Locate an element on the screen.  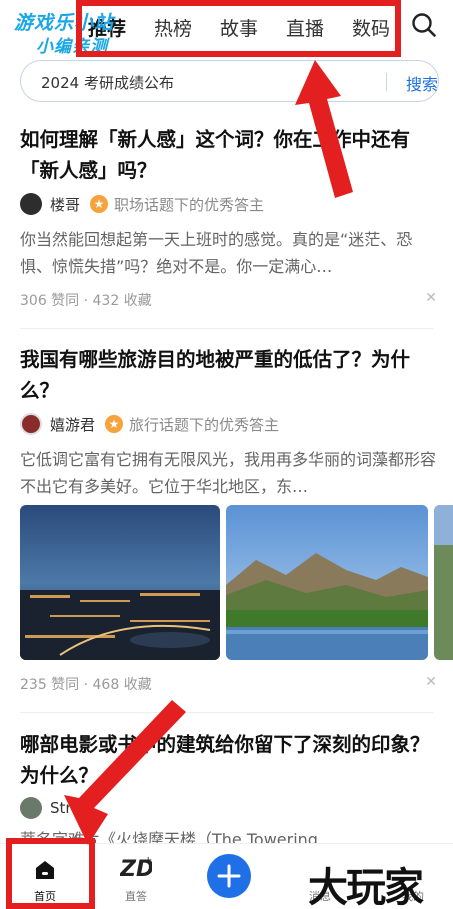
author-name: 楼哥 is located at coordinates (65, 204).